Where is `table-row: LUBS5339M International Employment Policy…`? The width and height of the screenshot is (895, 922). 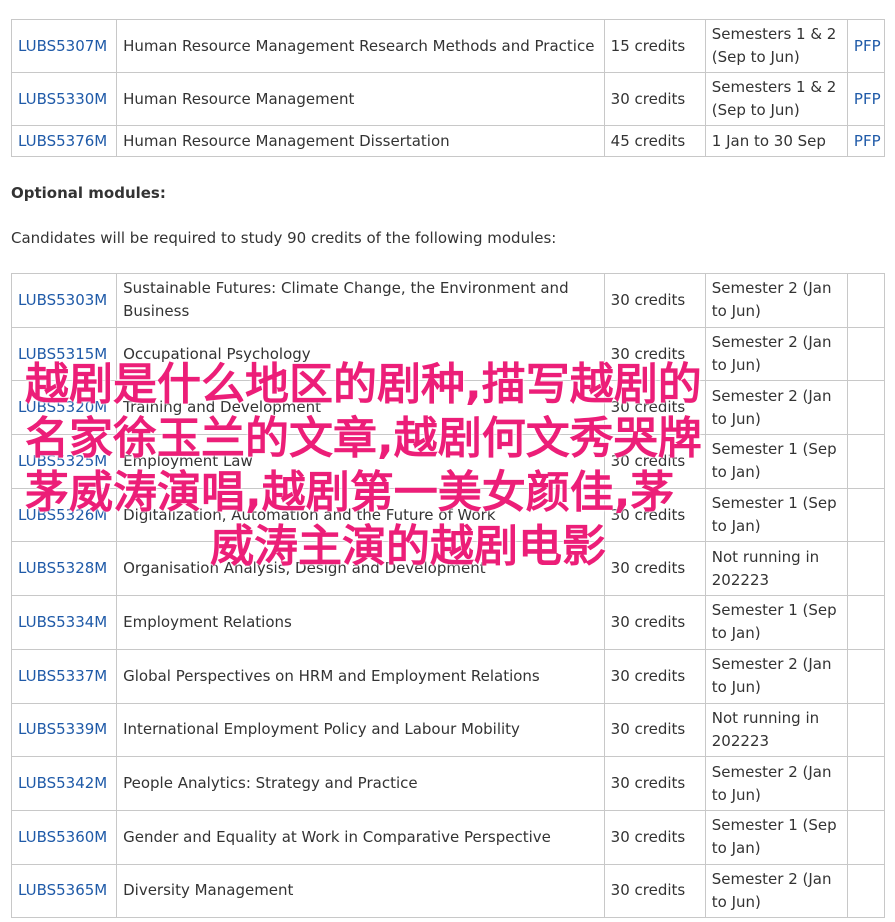
table-row: LUBS5339M International Employment Policy… is located at coordinates (448, 730).